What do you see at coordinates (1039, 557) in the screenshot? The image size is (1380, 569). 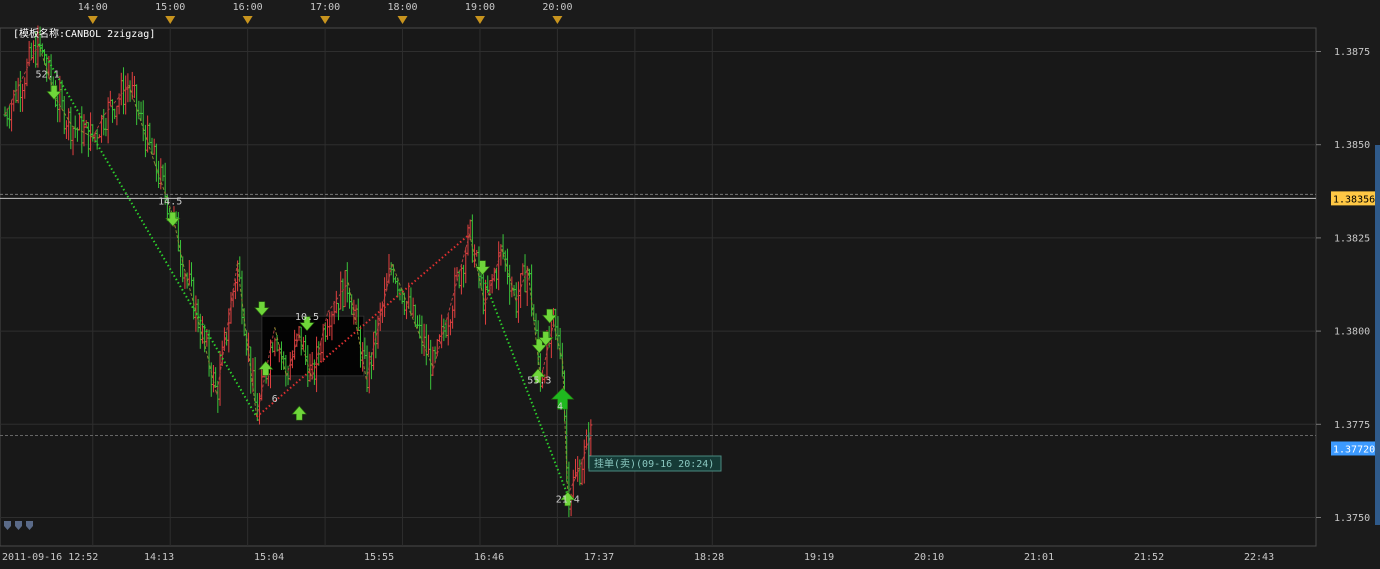 I see `bottom-tick-label: 21:01` at bounding box center [1039, 557].